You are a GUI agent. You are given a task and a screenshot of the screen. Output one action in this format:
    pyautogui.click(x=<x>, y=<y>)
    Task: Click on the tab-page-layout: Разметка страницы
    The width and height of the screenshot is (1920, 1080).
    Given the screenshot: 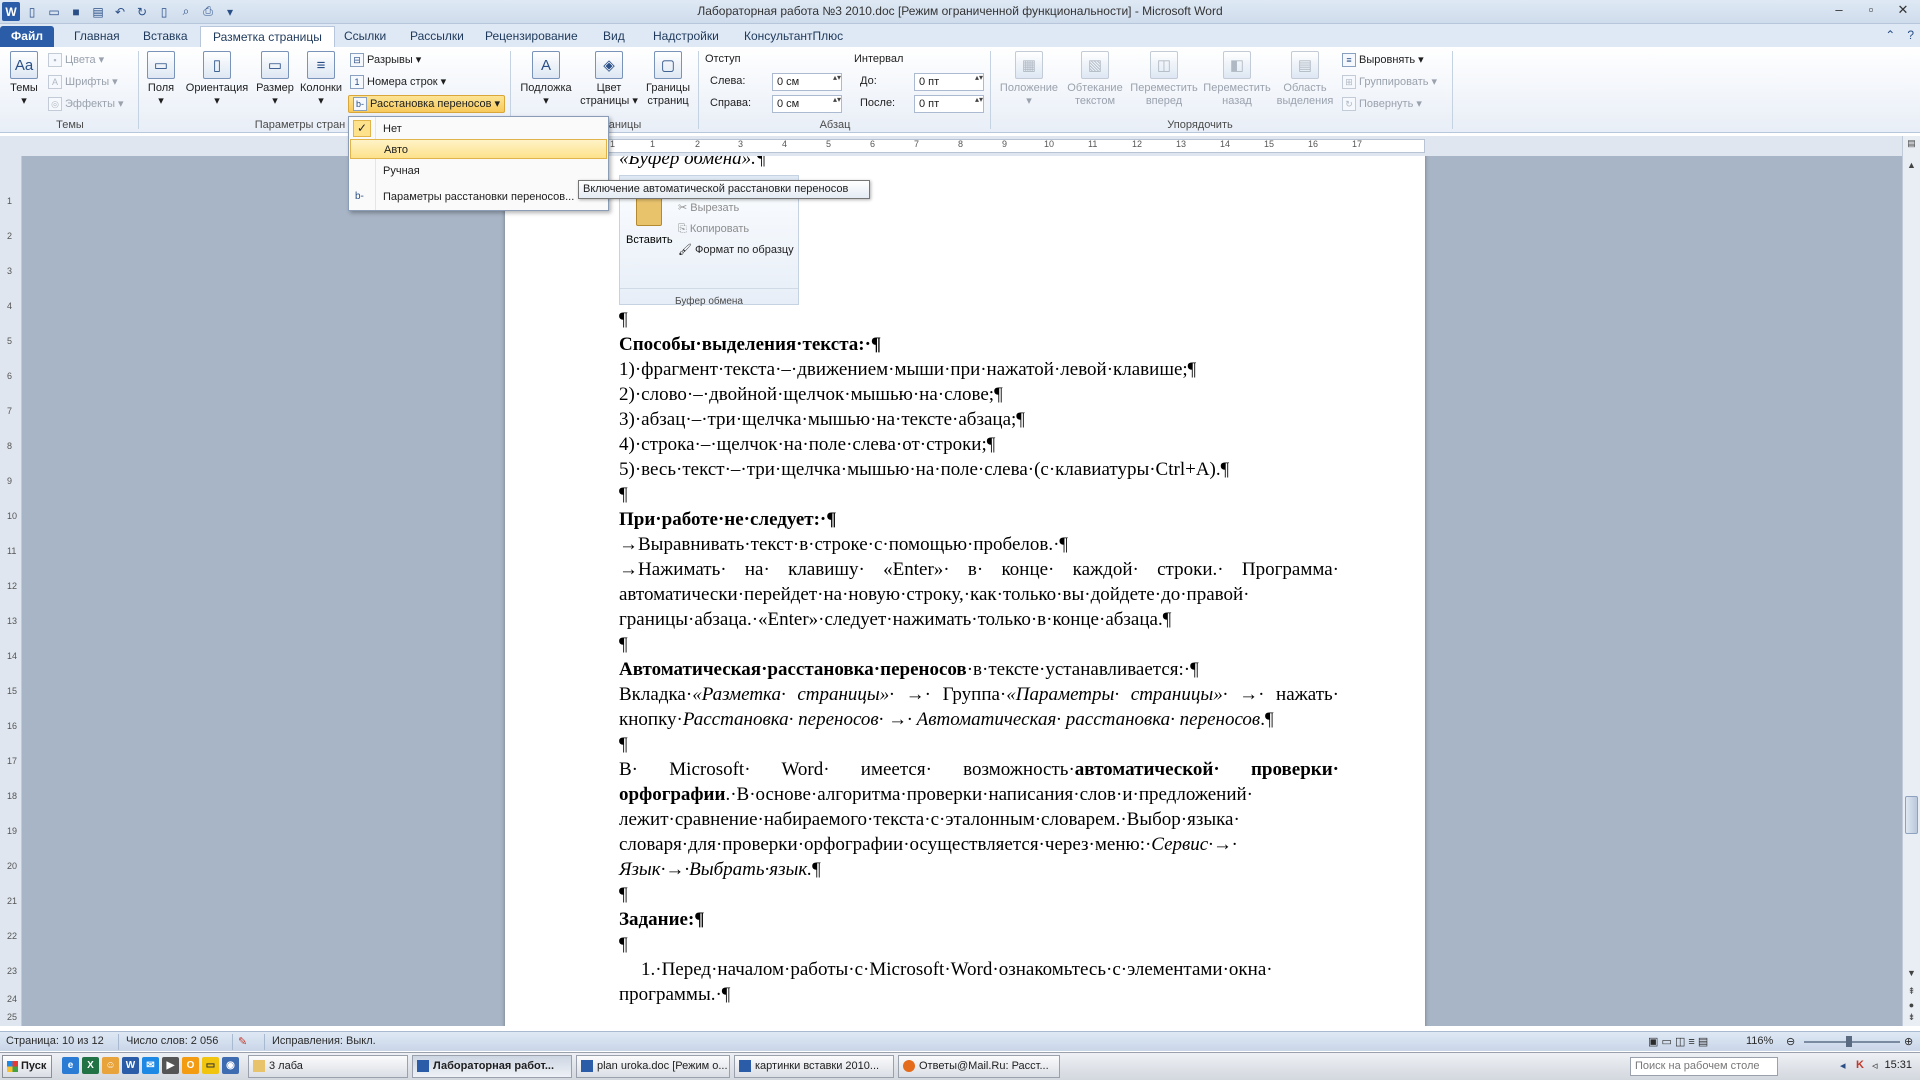 What is the action you would take?
    pyautogui.click(x=267, y=36)
    